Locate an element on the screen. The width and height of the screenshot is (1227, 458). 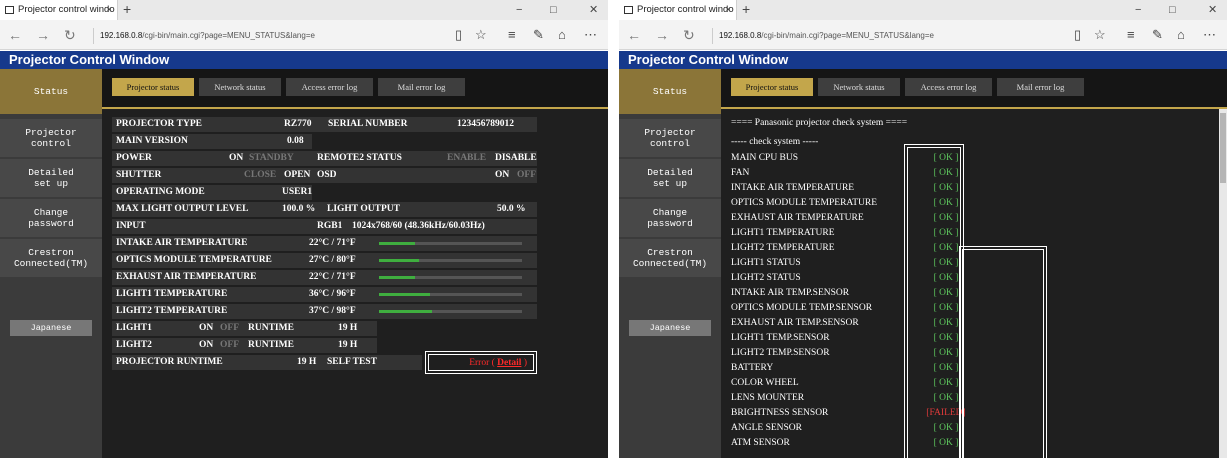
input-signal: 1024x768/60 (48.36kHz/60.03Hz) is located at coordinates (418, 226).